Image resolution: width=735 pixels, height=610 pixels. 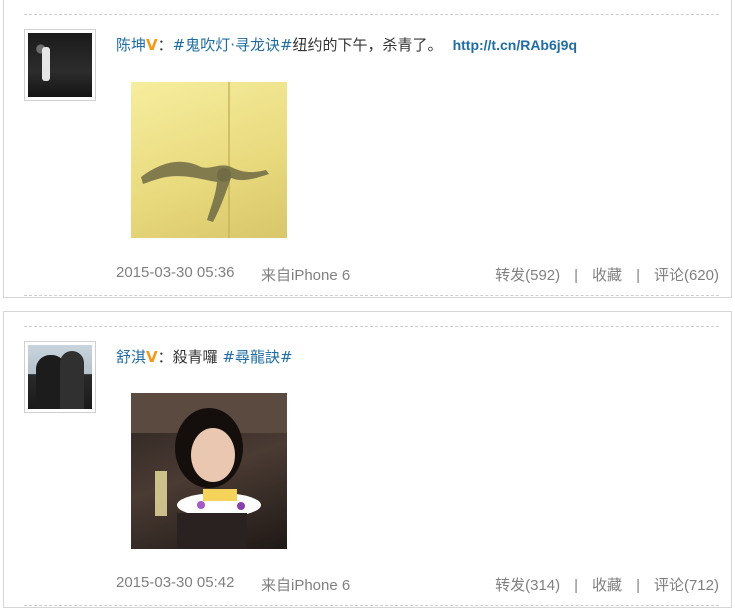 I want to click on selfie-image, so click(x=209, y=471).